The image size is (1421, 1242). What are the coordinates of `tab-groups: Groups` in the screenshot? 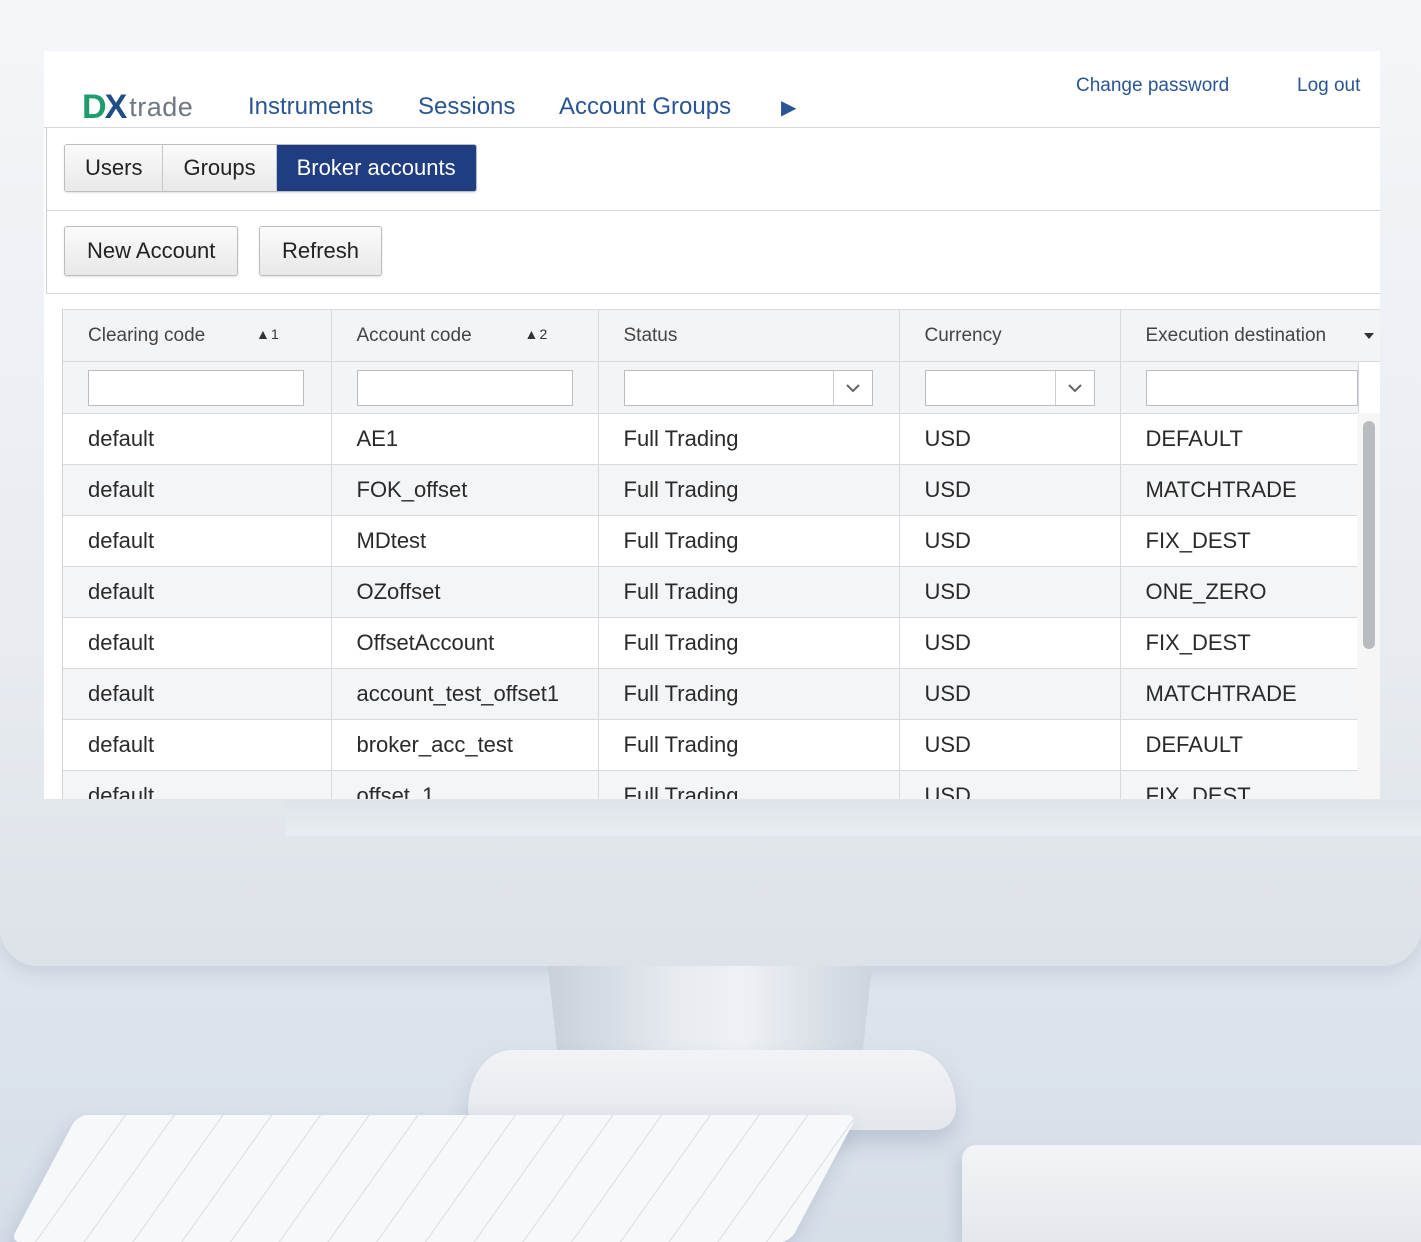 It's located at (220, 168).